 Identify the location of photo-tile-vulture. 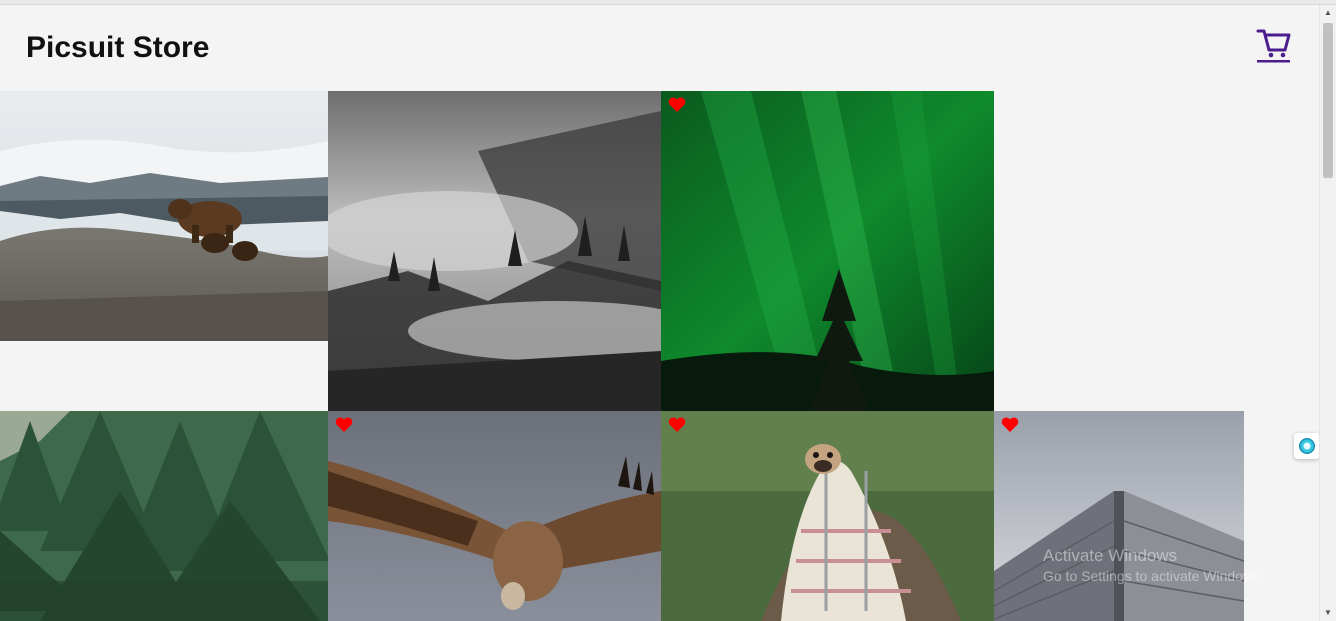
(494, 516).